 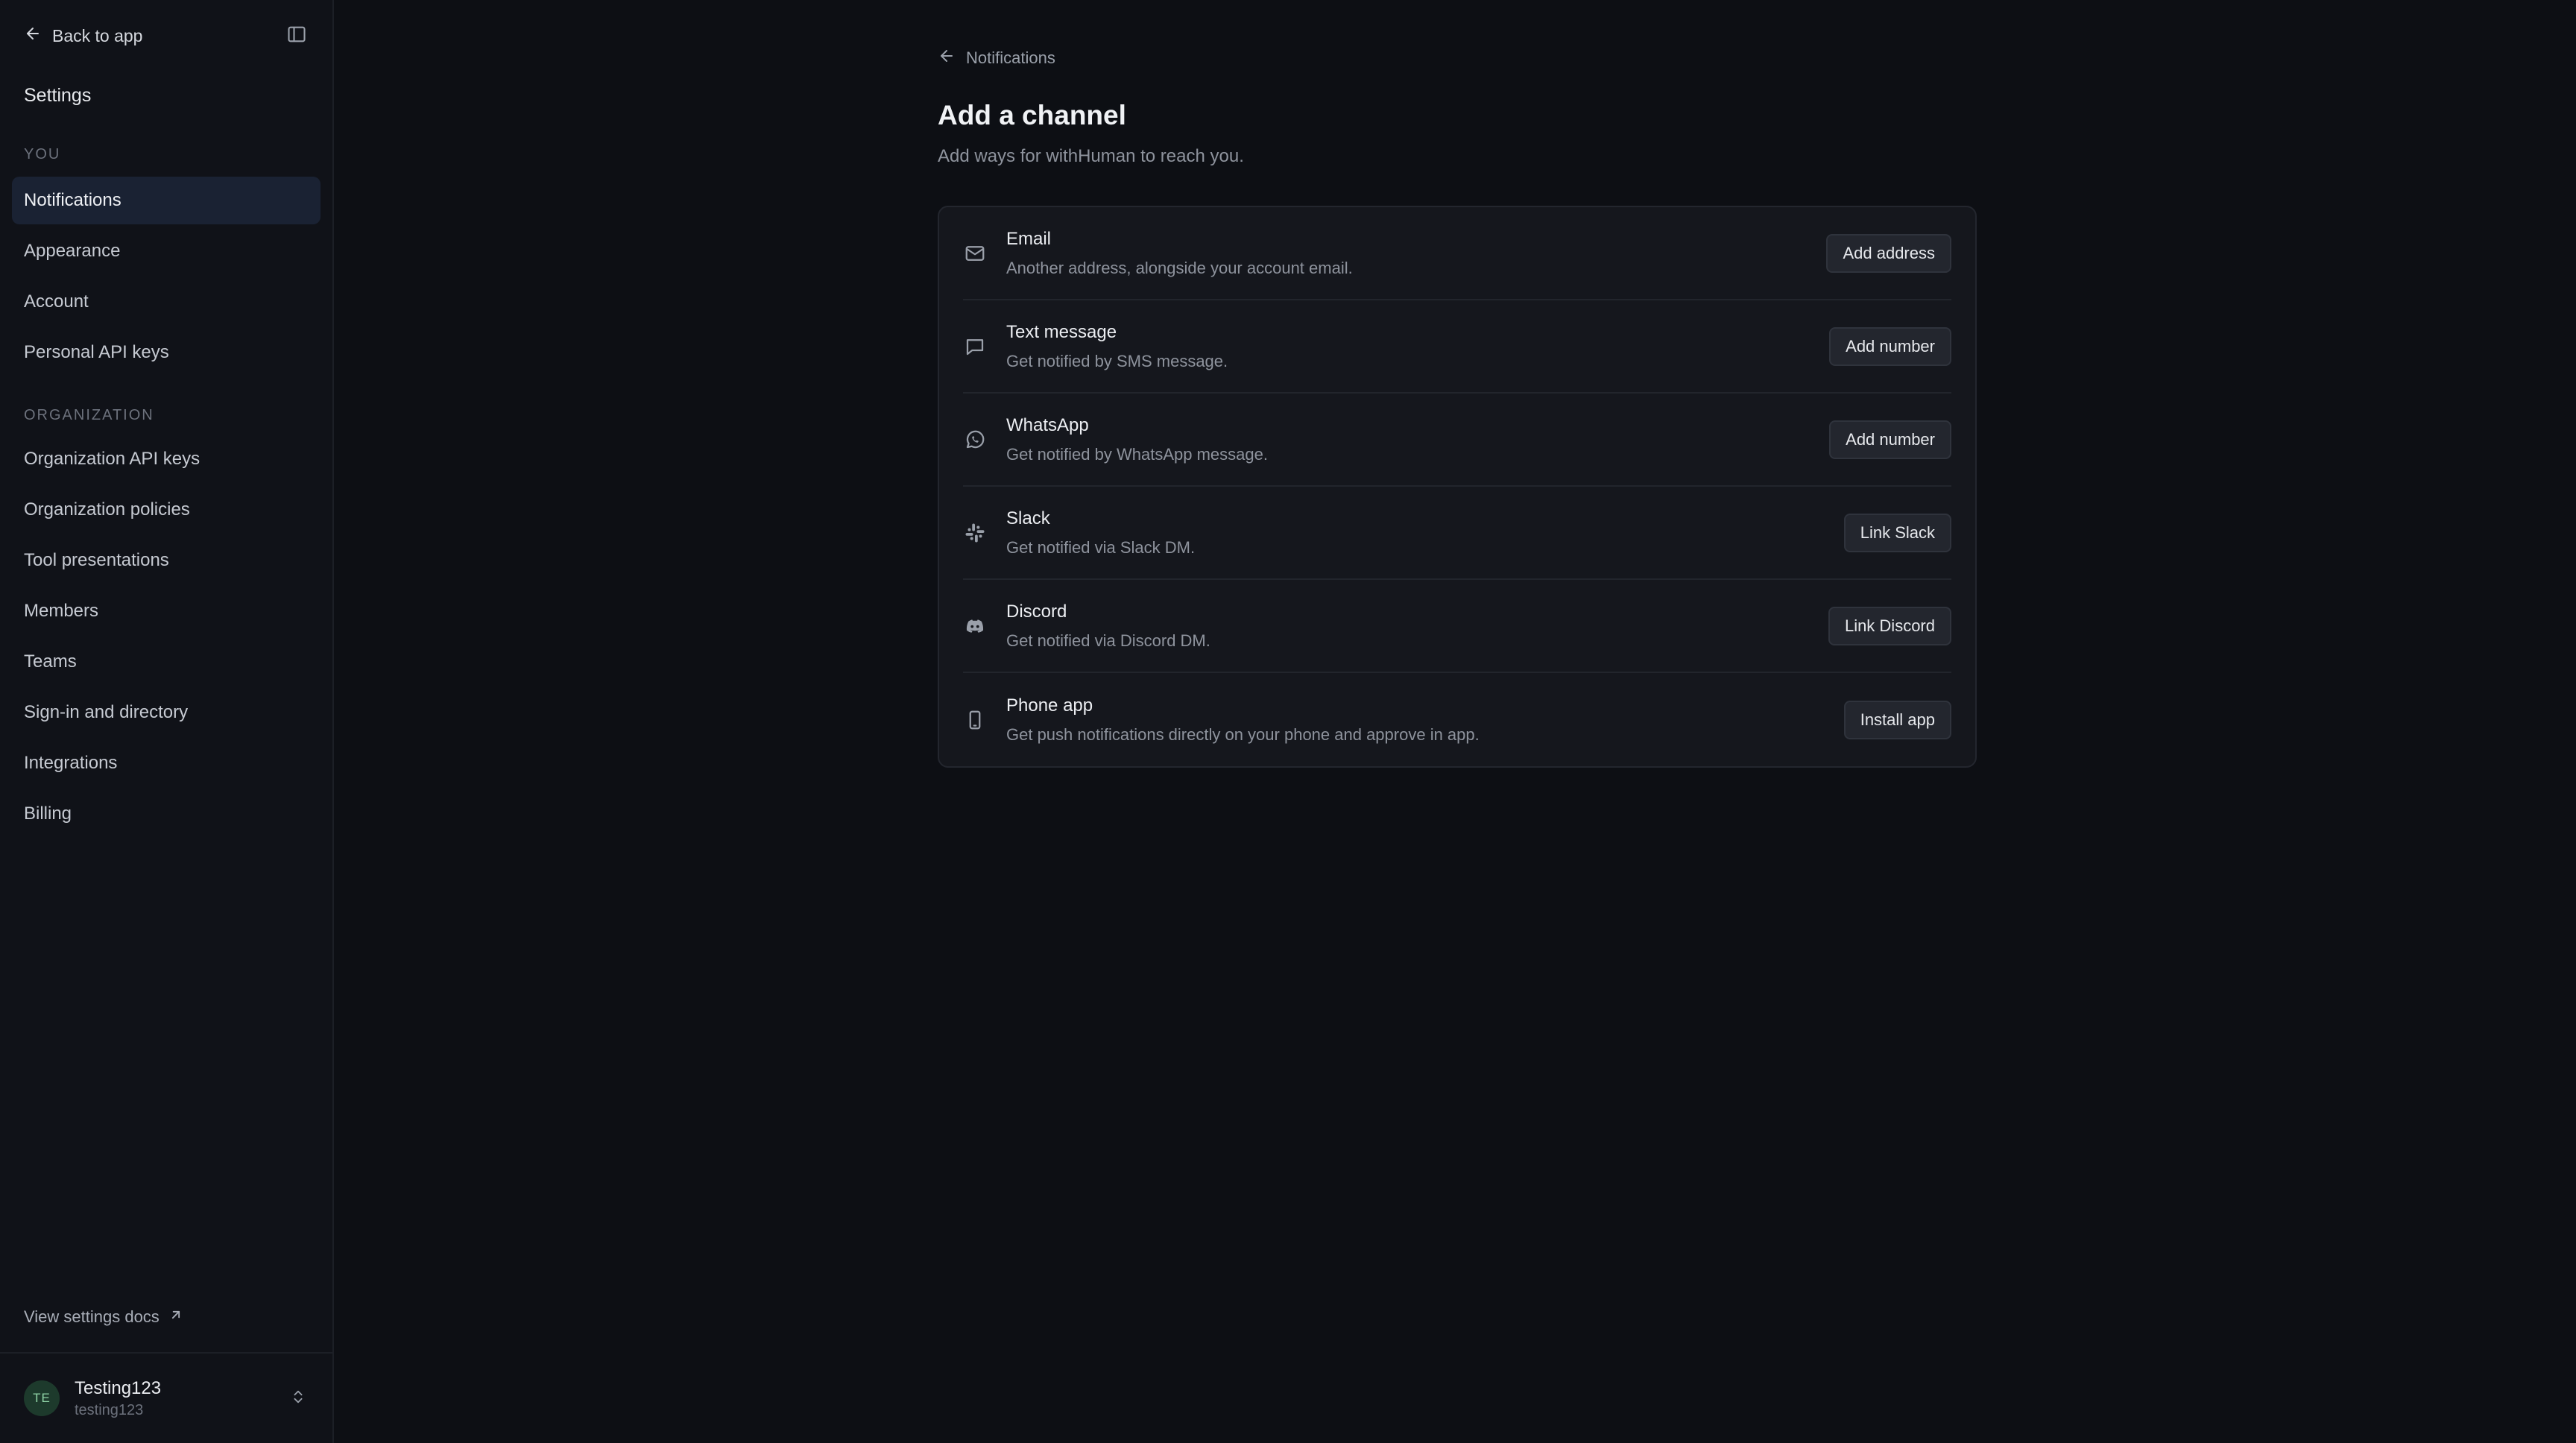 What do you see at coordinates (1028, 518) in the screenshot?
I see `channel-name: Slack` at bounding box center [1028, 518].